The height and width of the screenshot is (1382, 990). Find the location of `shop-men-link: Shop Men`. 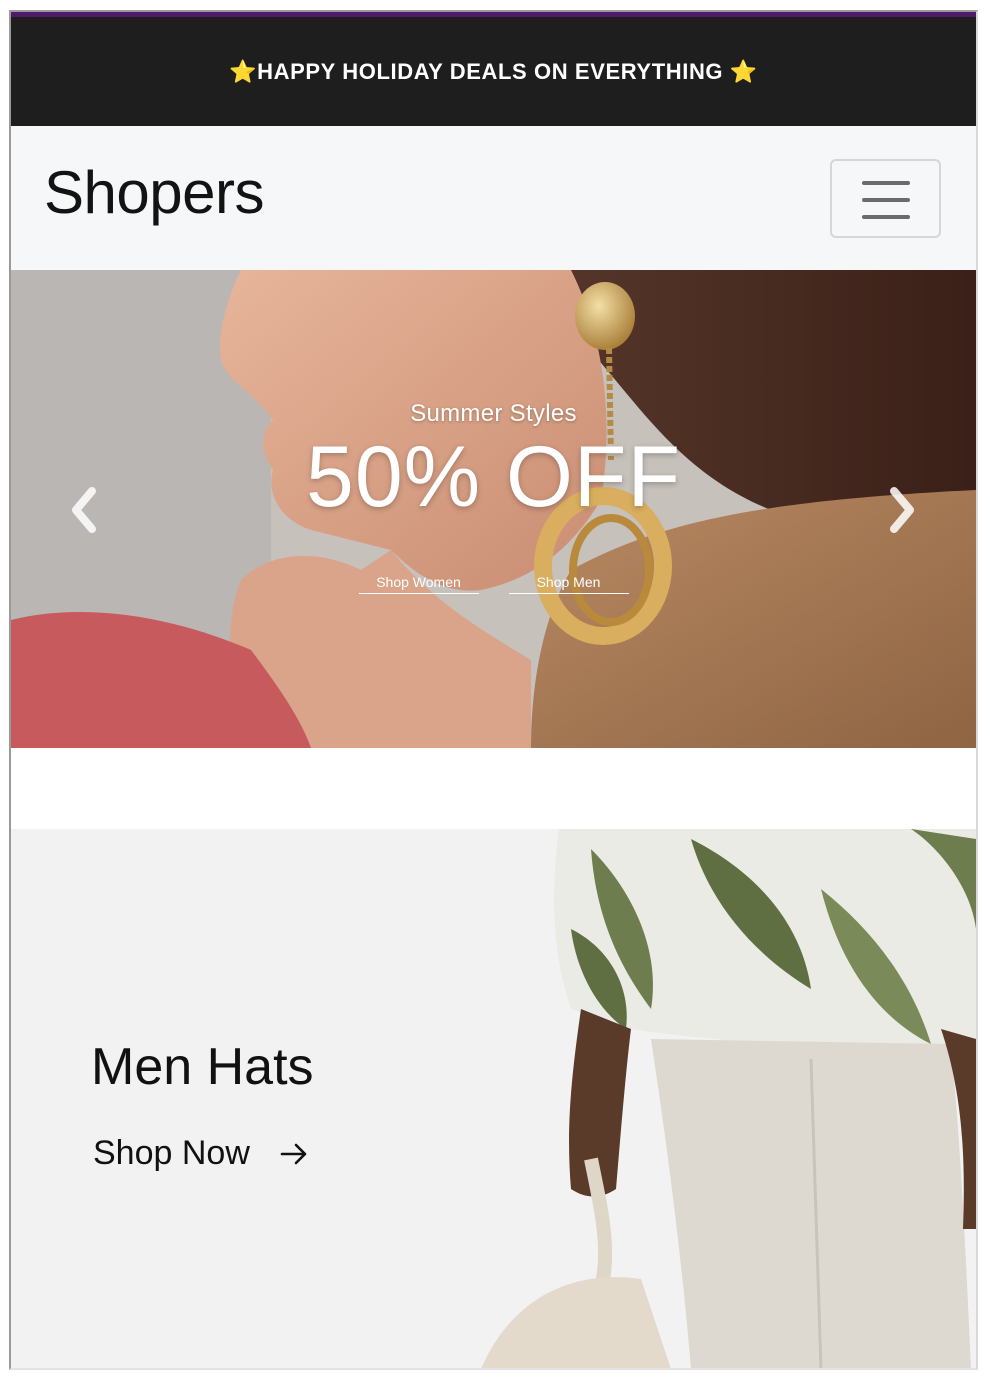

shop-men-link: Shop Men is located at coordinates (568, 584).